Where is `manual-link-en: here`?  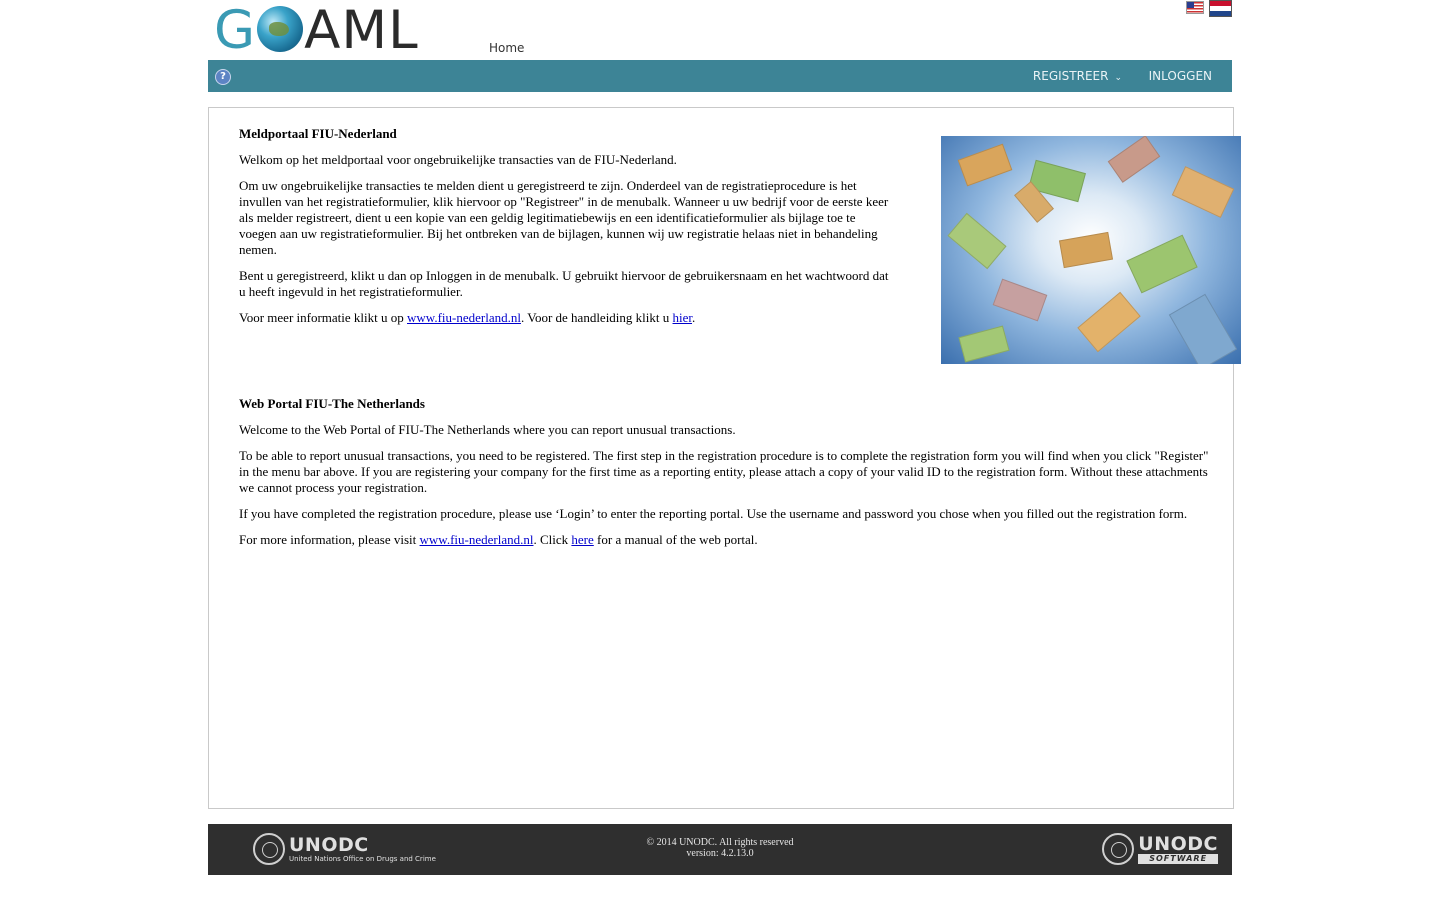 manual-link-en: here is located at coordinates (582, 539).